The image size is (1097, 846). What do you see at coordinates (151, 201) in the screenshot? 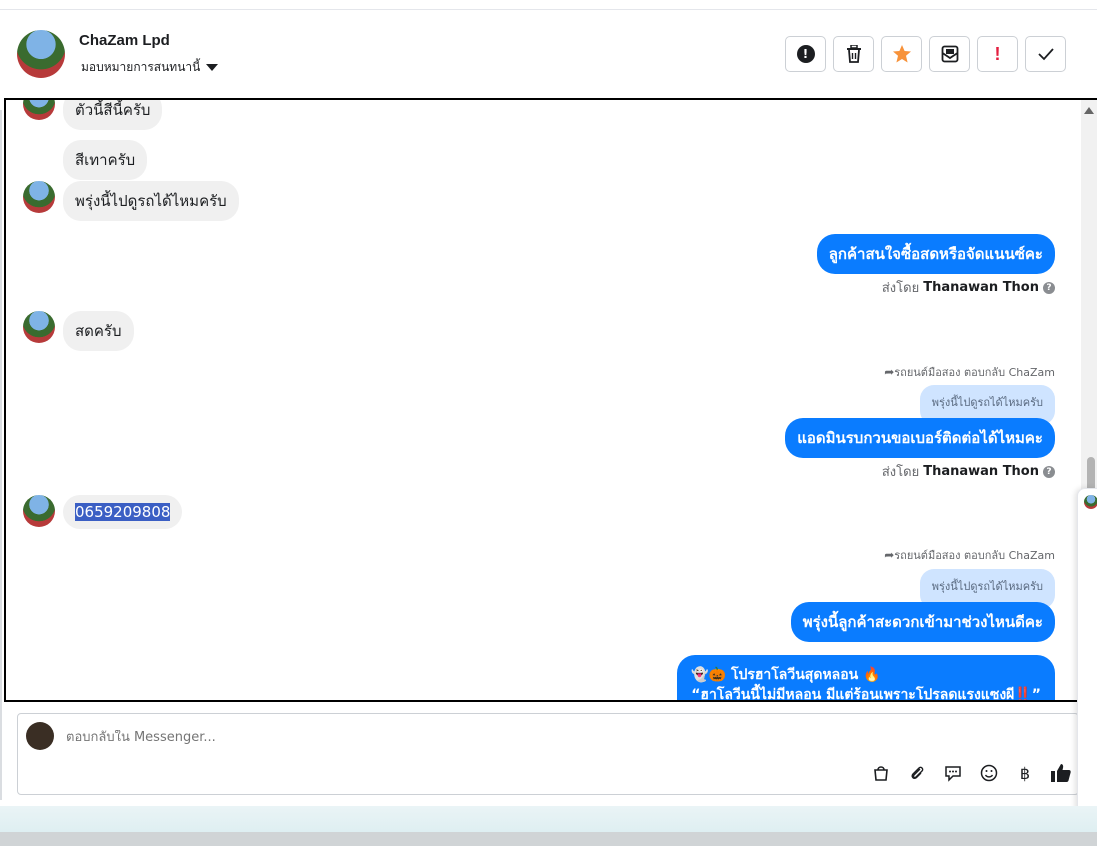
I see `incoming-message: พรุ่งนี้ไปดูรถได้ไหมครับ` at bounding box center [151, 201].